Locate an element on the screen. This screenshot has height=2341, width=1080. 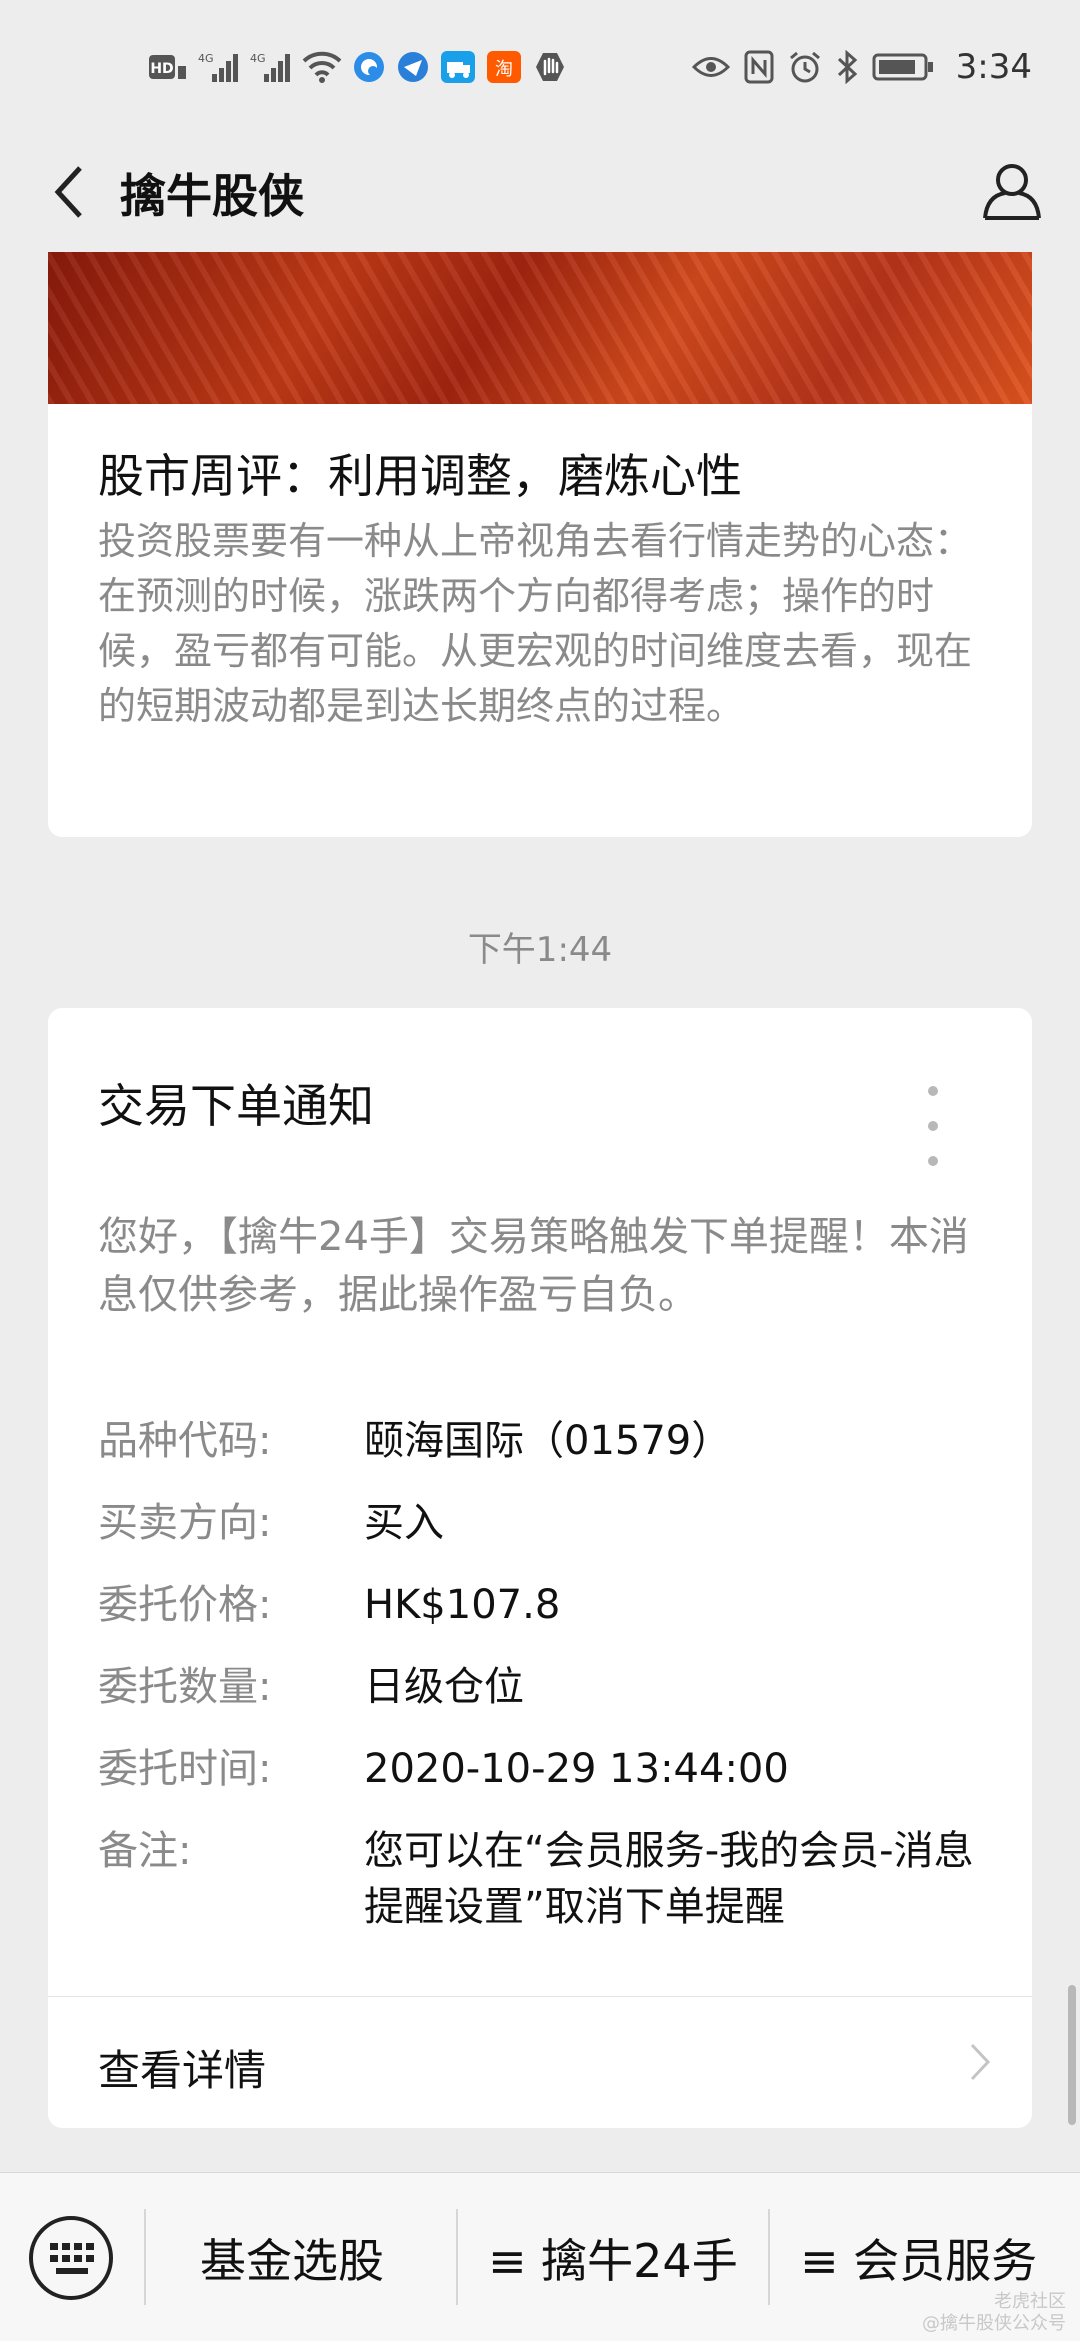
bluetooth-icon is located at coordinates (847, 67).